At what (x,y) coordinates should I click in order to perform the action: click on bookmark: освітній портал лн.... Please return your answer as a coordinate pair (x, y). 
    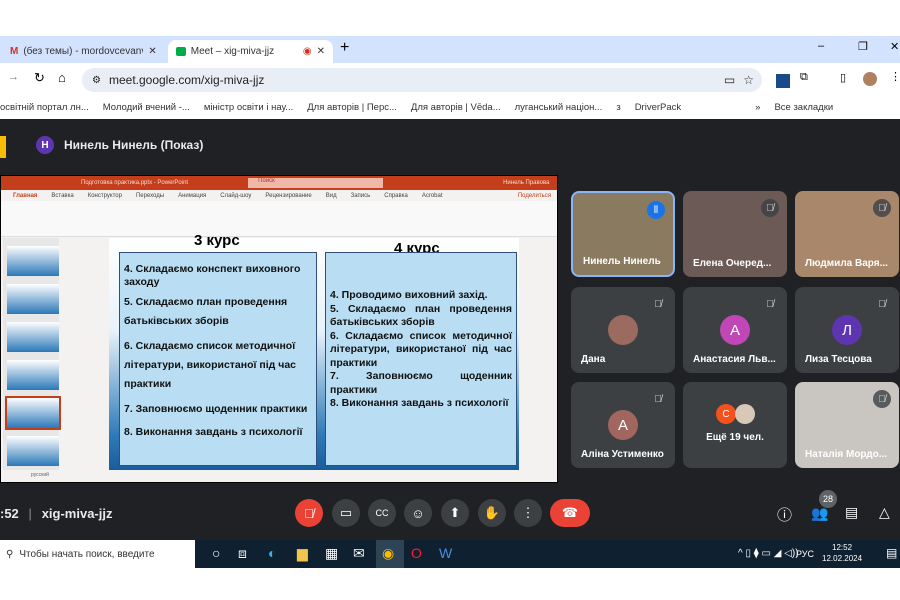
    Looking at the image, I should click on (44, 107).